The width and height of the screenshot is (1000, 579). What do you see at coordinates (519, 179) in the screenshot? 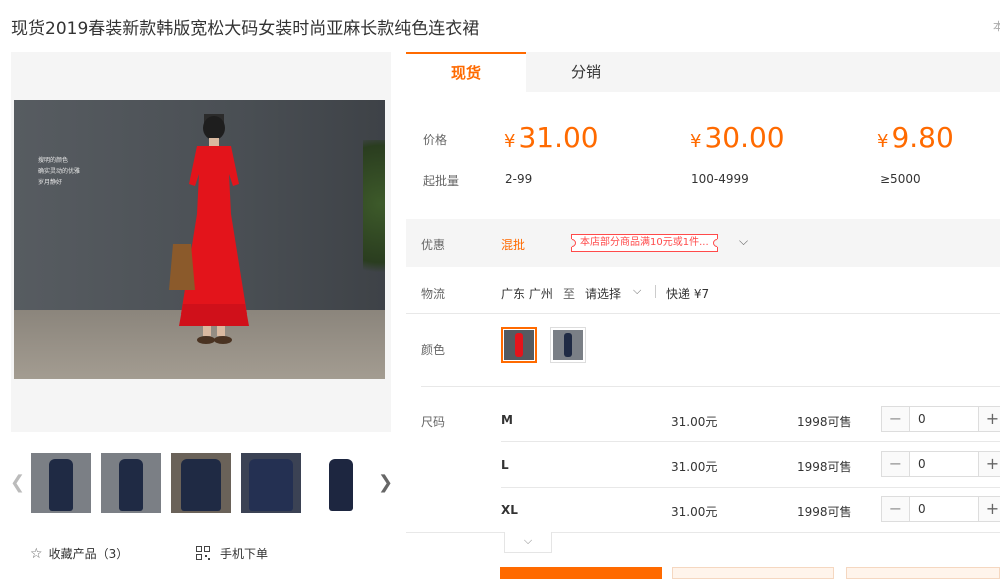
I see `moq-tier-1: 2-99` at bounding box center [519, 179].